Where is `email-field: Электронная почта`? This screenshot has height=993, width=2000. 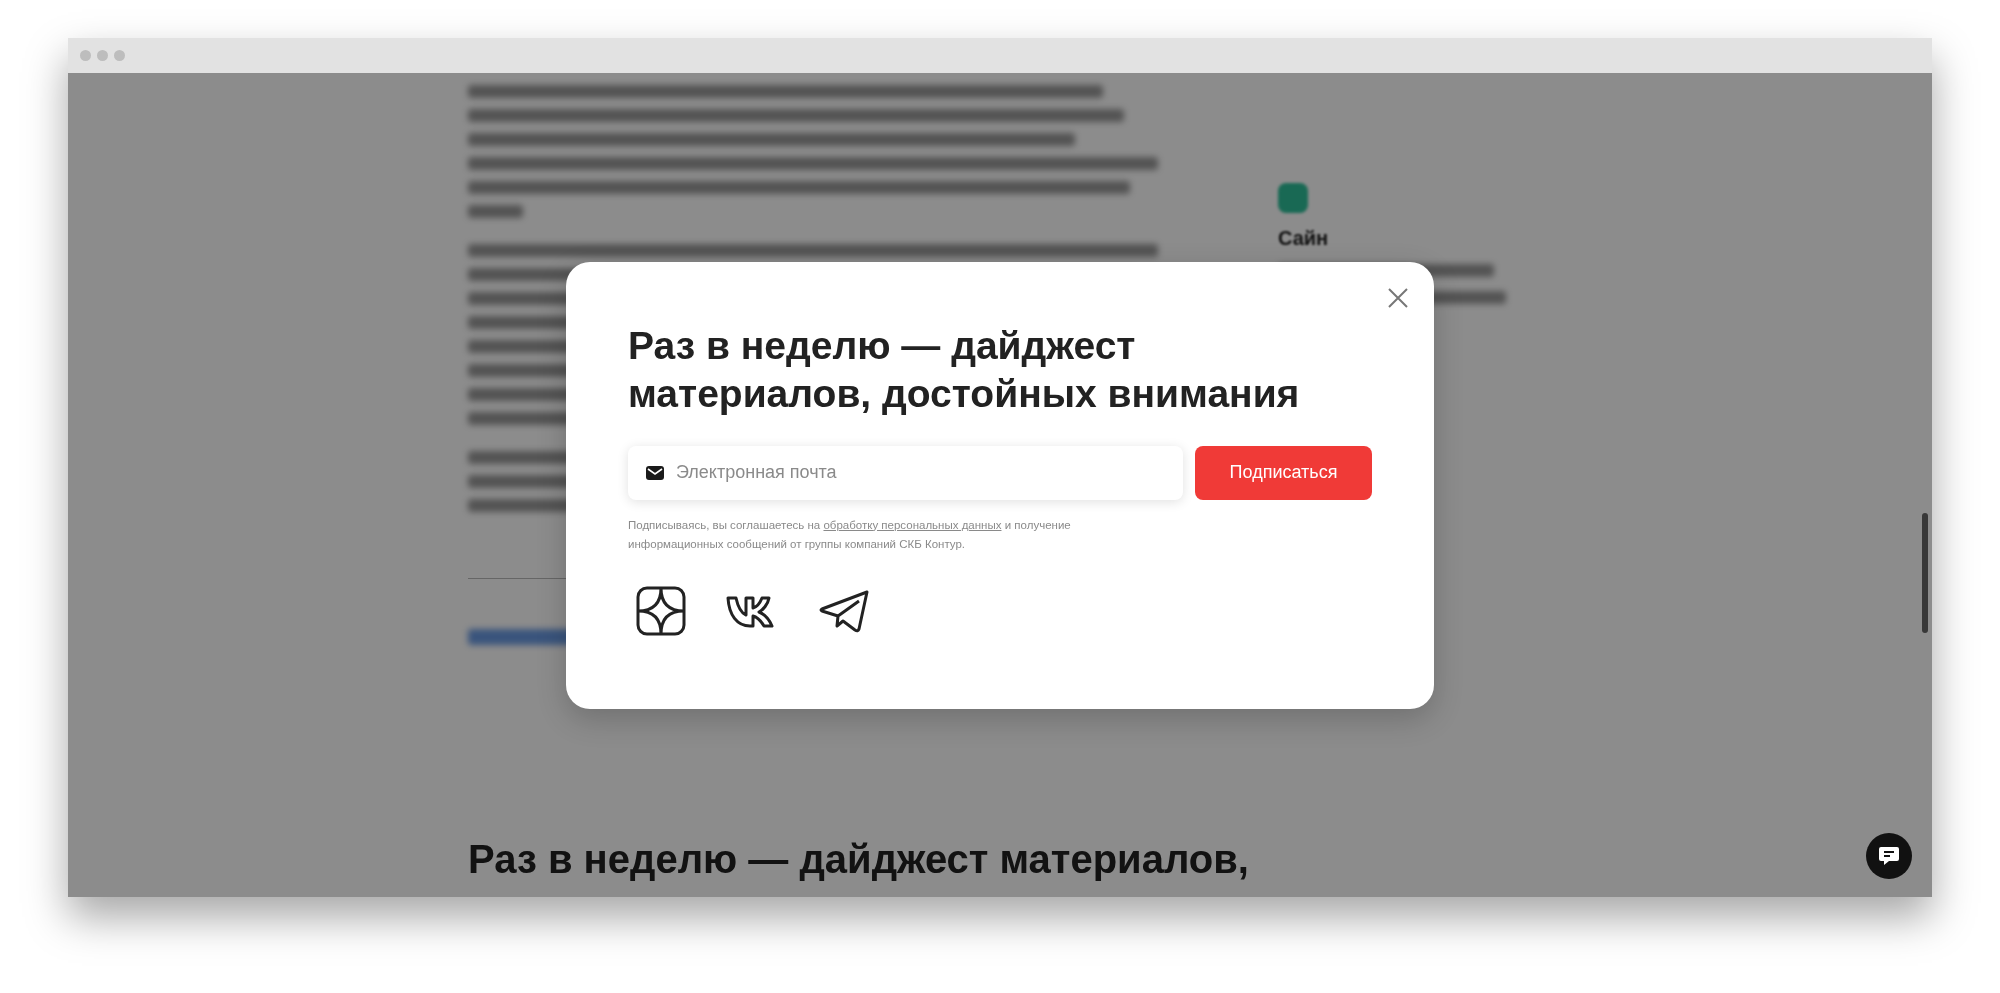 email-field: Электронная почта is located at coordinates (905, 472).